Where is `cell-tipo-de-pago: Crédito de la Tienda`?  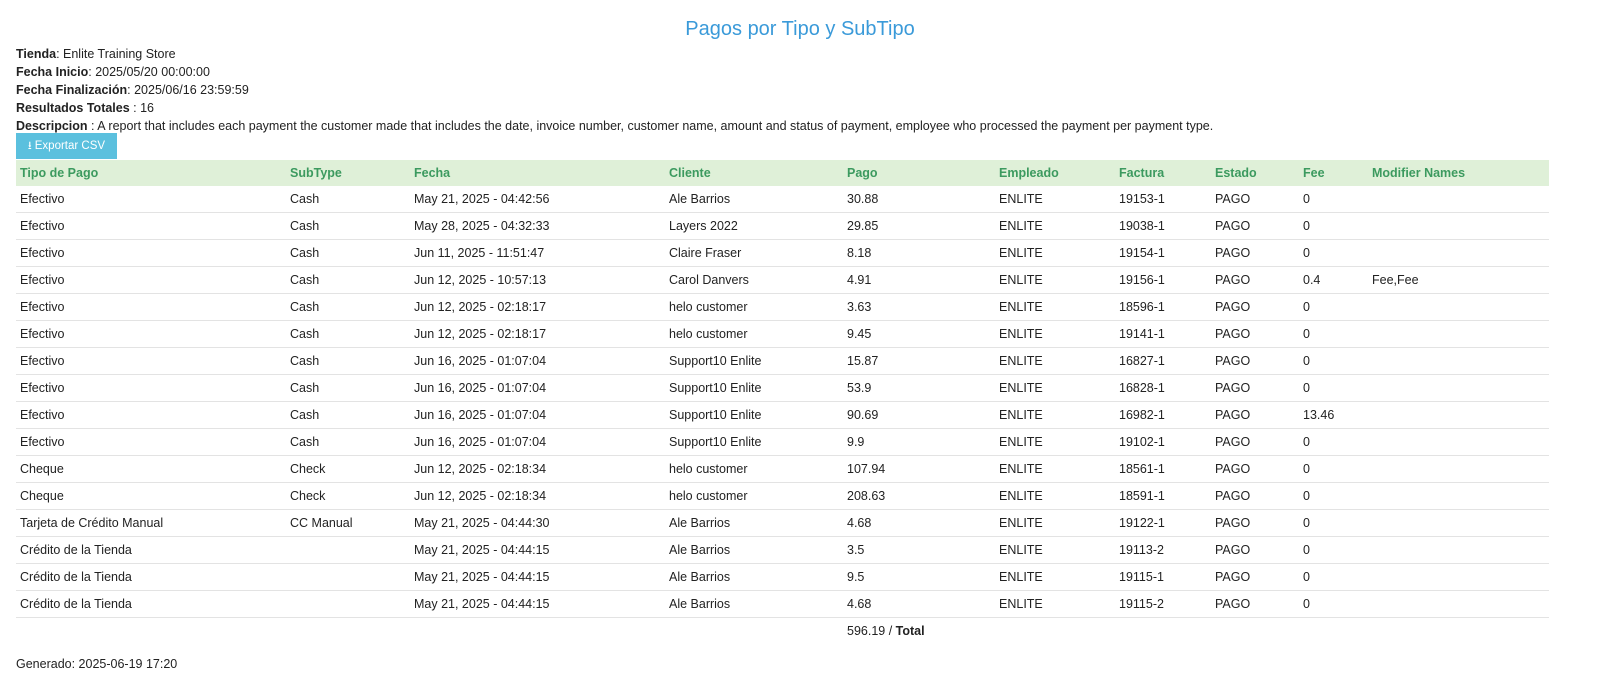
cell-tipo-de-pago: Crédito de la Tienda is located at coordinates (151, 550).